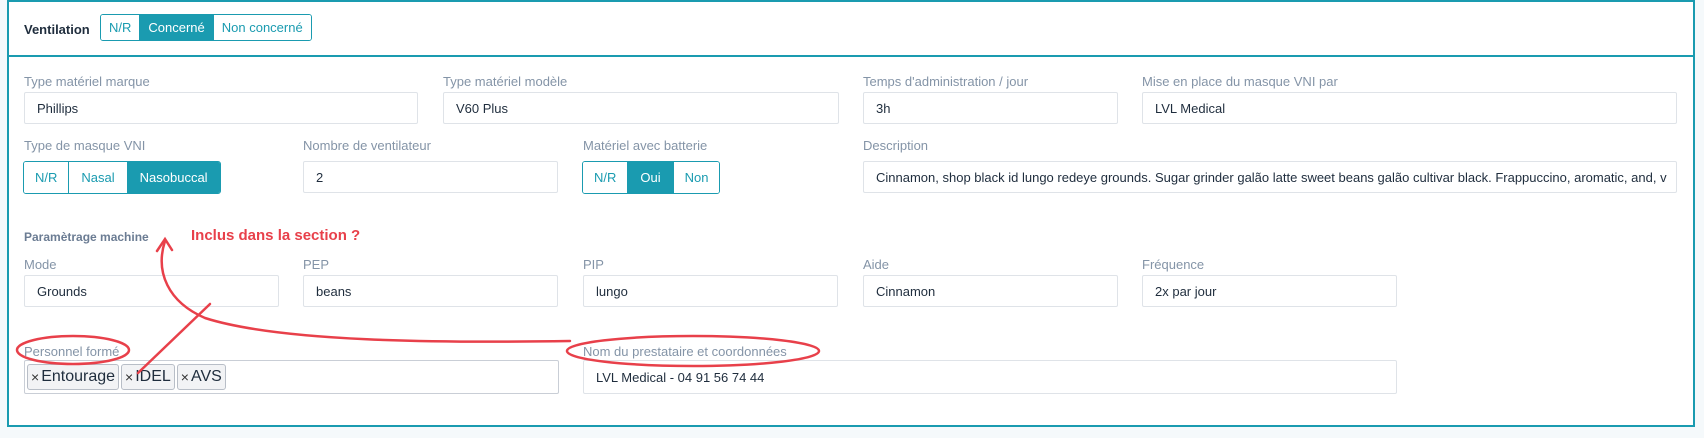 The image size is (1704, 438). Describe the element at coordinates (430, 177) in the screenshot. I see `nb-ventilateur-field: 2` at that location.